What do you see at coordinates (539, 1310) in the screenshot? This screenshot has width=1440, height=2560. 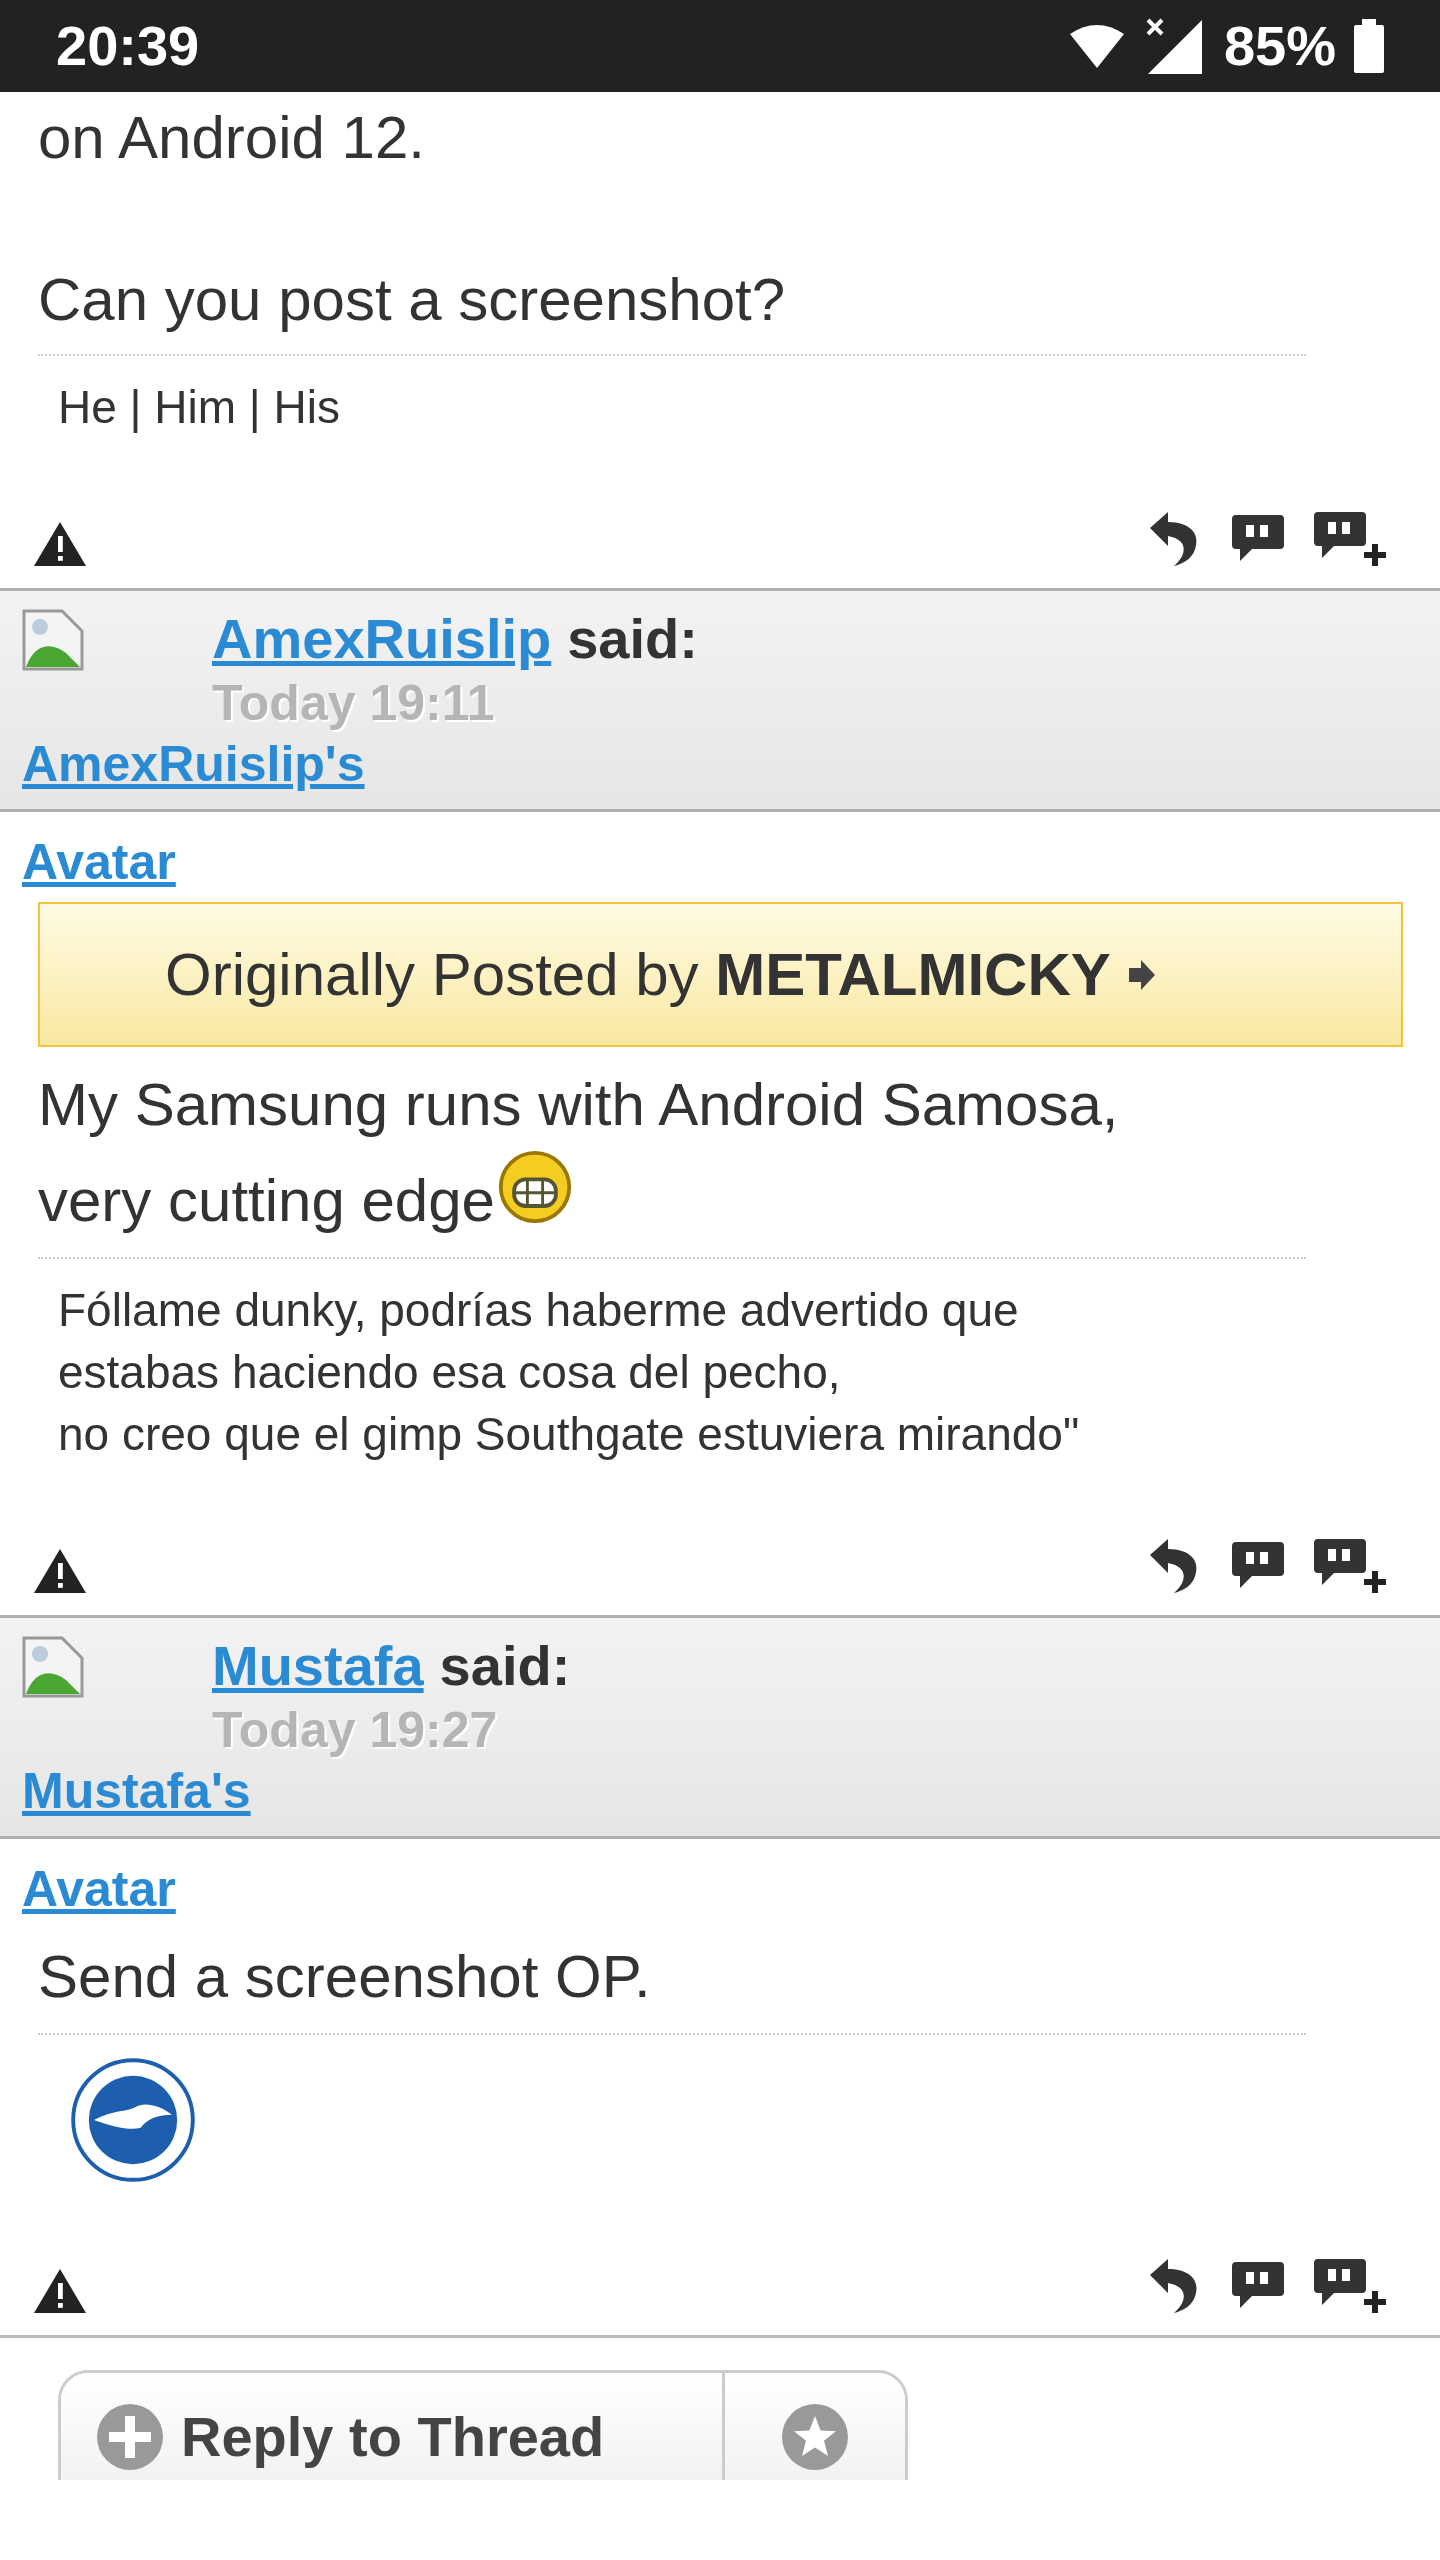 I see `signature-line: Fóllame dunky, podrías haberme advertido que` at bounding box center [539, 1310].